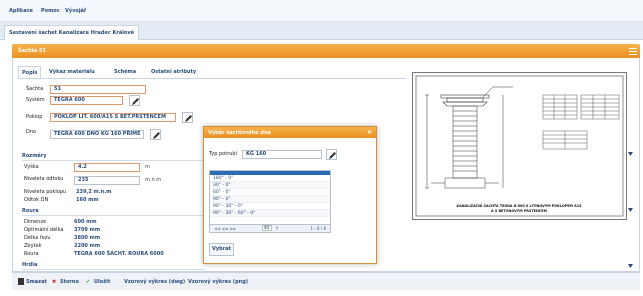 The width and height of the screenshot is (643, 296). Describe the element at coordinates (223, 154) in the screenshot. I see `typ-potrubi-label: Typ potrubí` at that location.